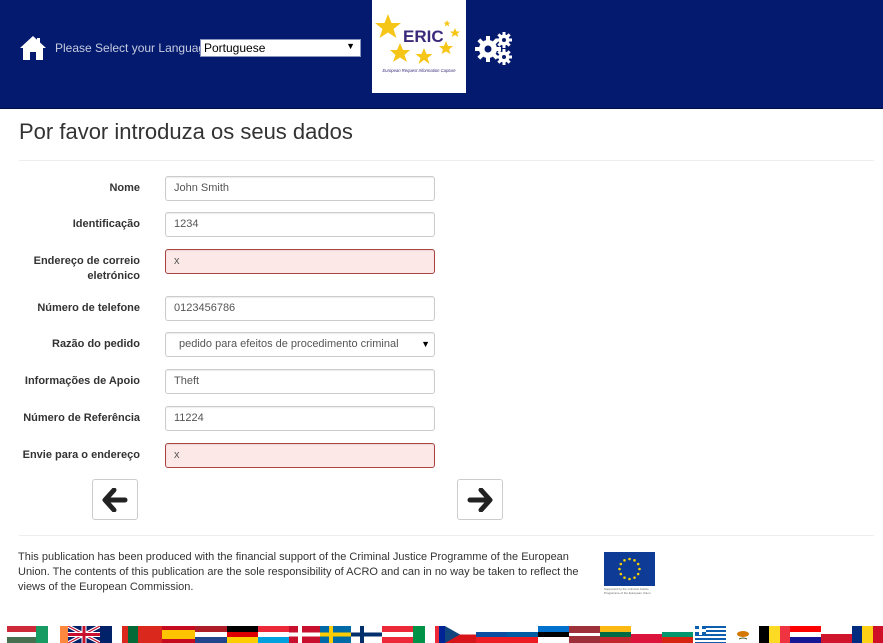  Describe the element at coordinates (96, 344) in the screenshot. I see `reason-label: Razão do pedido` at that location.